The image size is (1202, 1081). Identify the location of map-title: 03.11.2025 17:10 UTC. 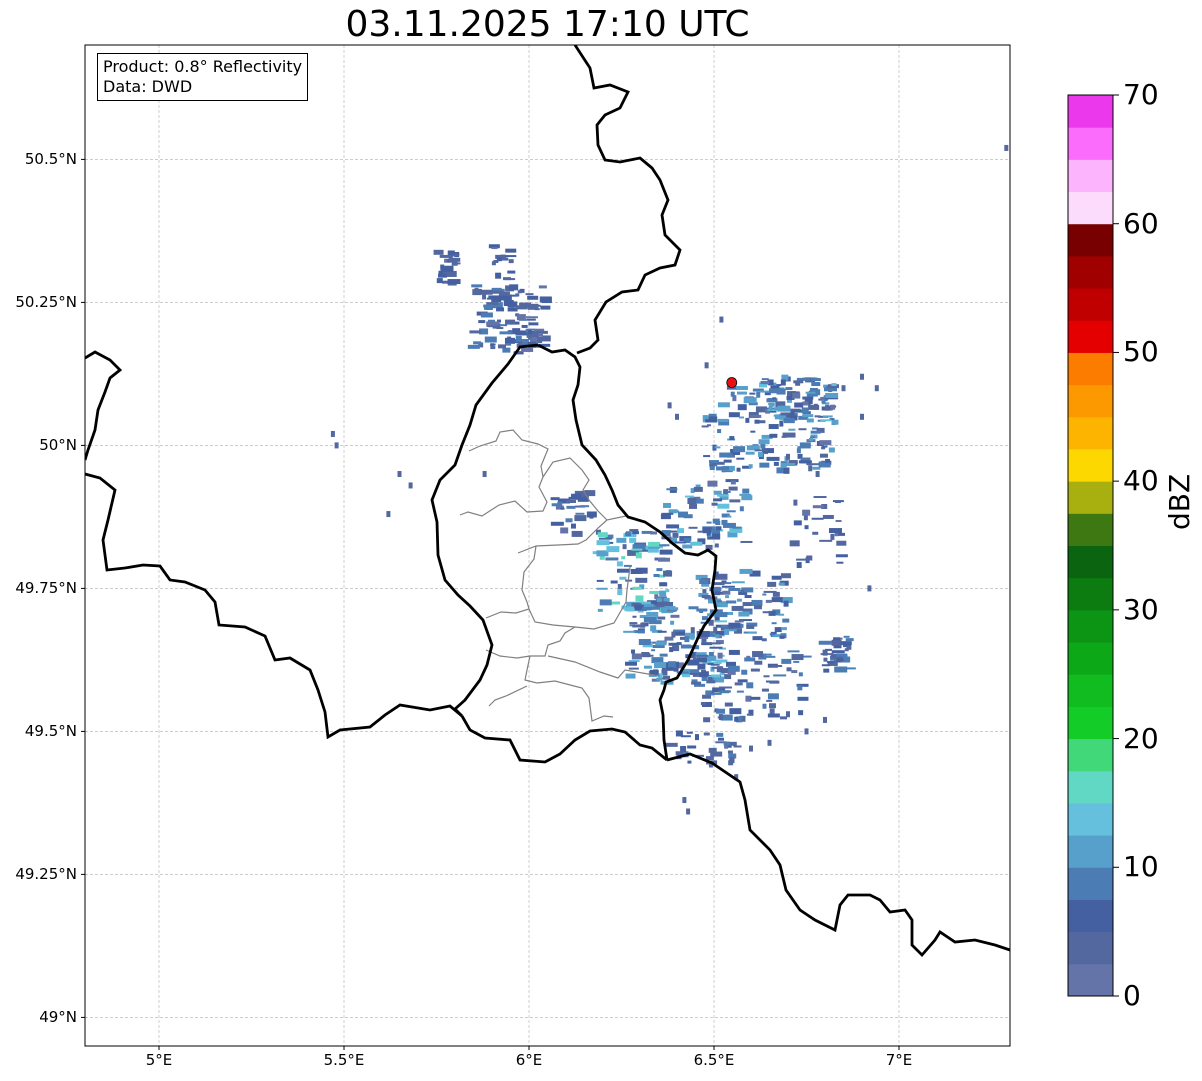
(547, 24).